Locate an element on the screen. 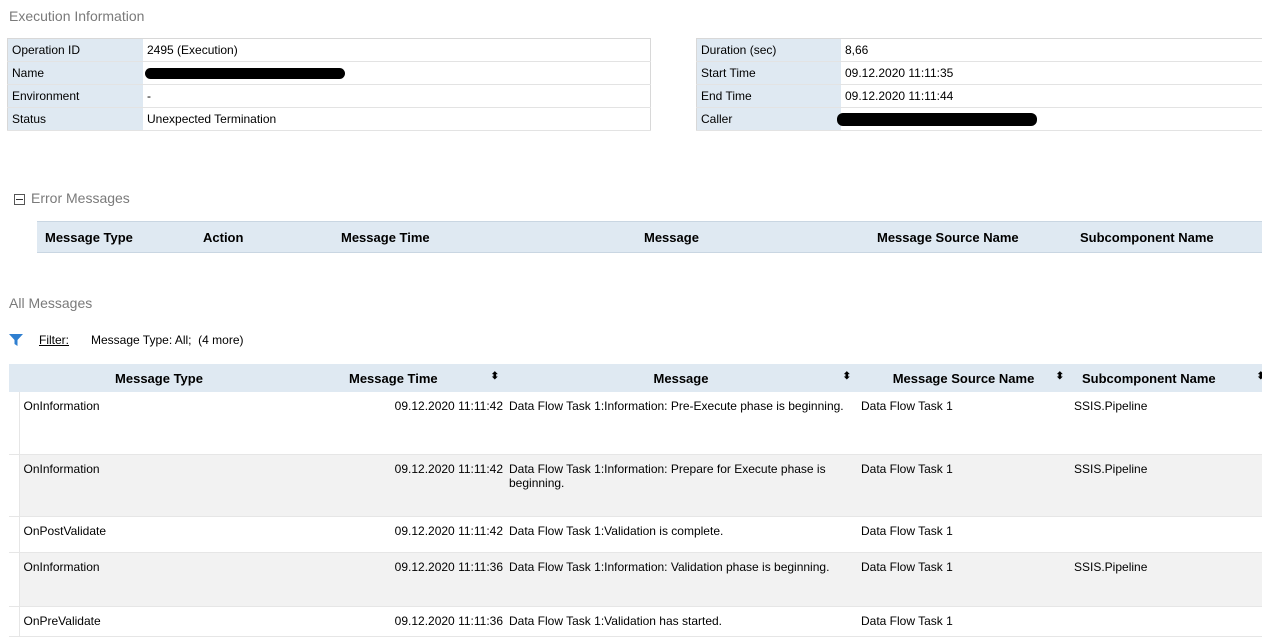 The width and height of the screenshot is (1262, 640). info-row-status: Status Unexpected Termination is located at coordinates (329, 119).